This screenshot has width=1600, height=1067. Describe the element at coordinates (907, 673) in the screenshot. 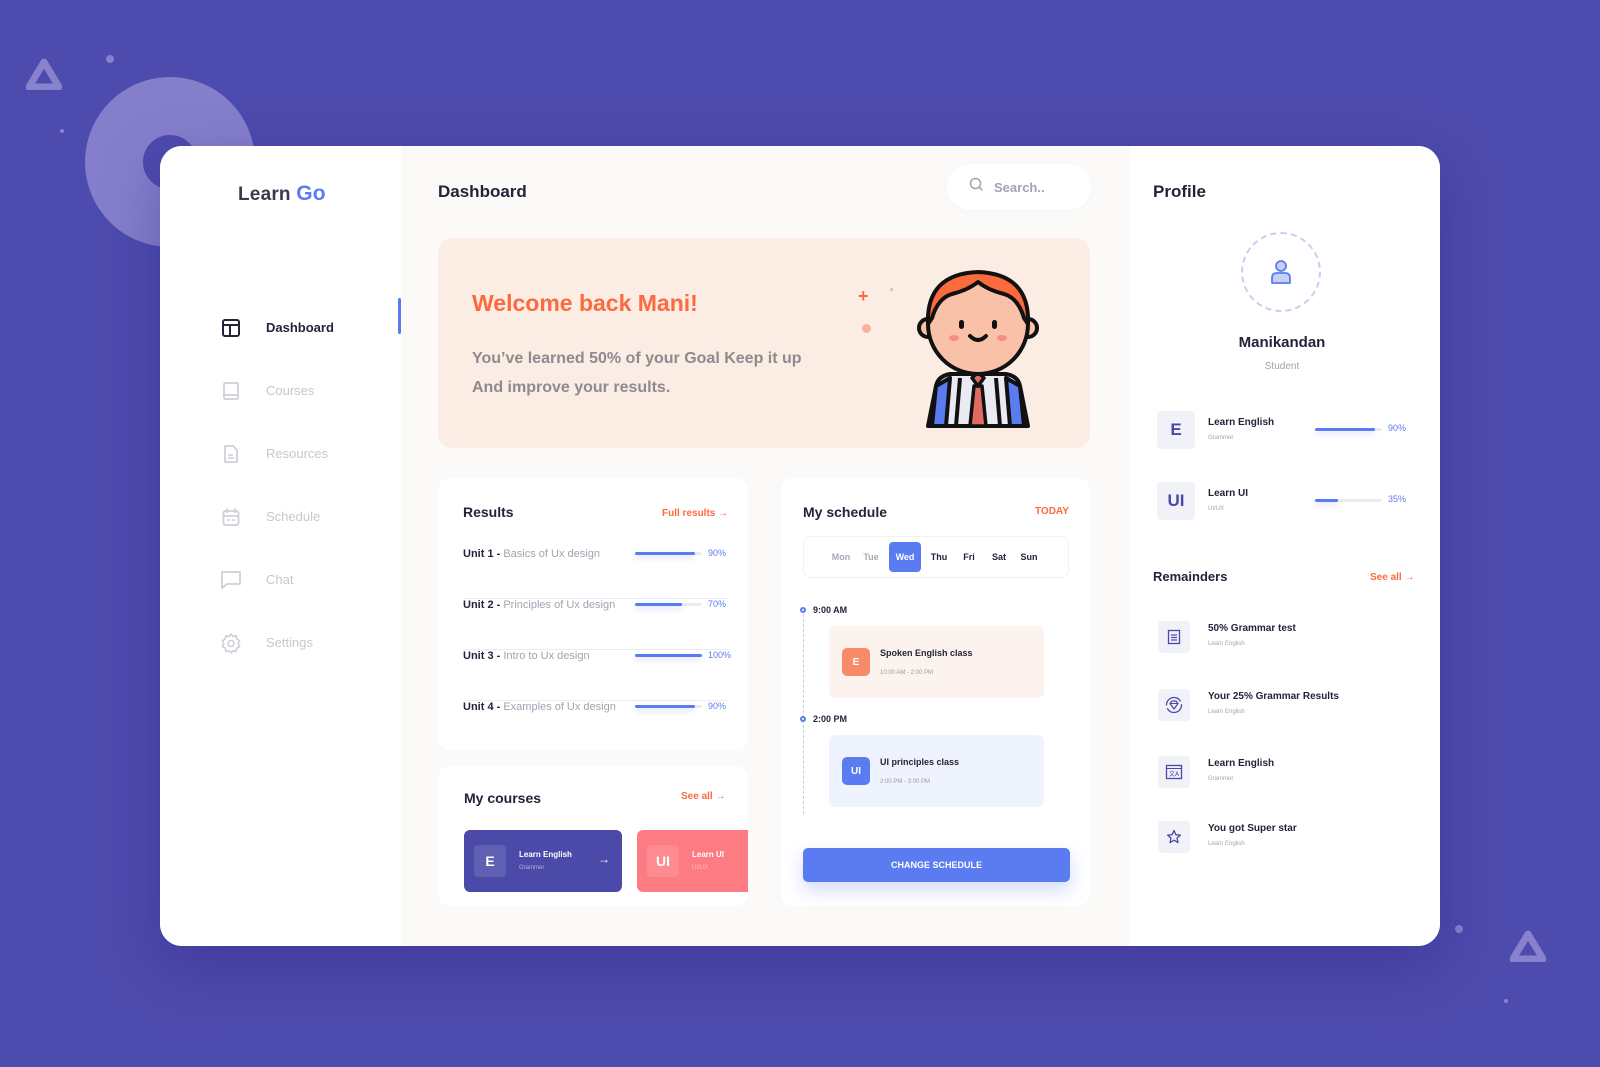

I see `event-time: 10:00 AM - 2:00 PM` at that location.